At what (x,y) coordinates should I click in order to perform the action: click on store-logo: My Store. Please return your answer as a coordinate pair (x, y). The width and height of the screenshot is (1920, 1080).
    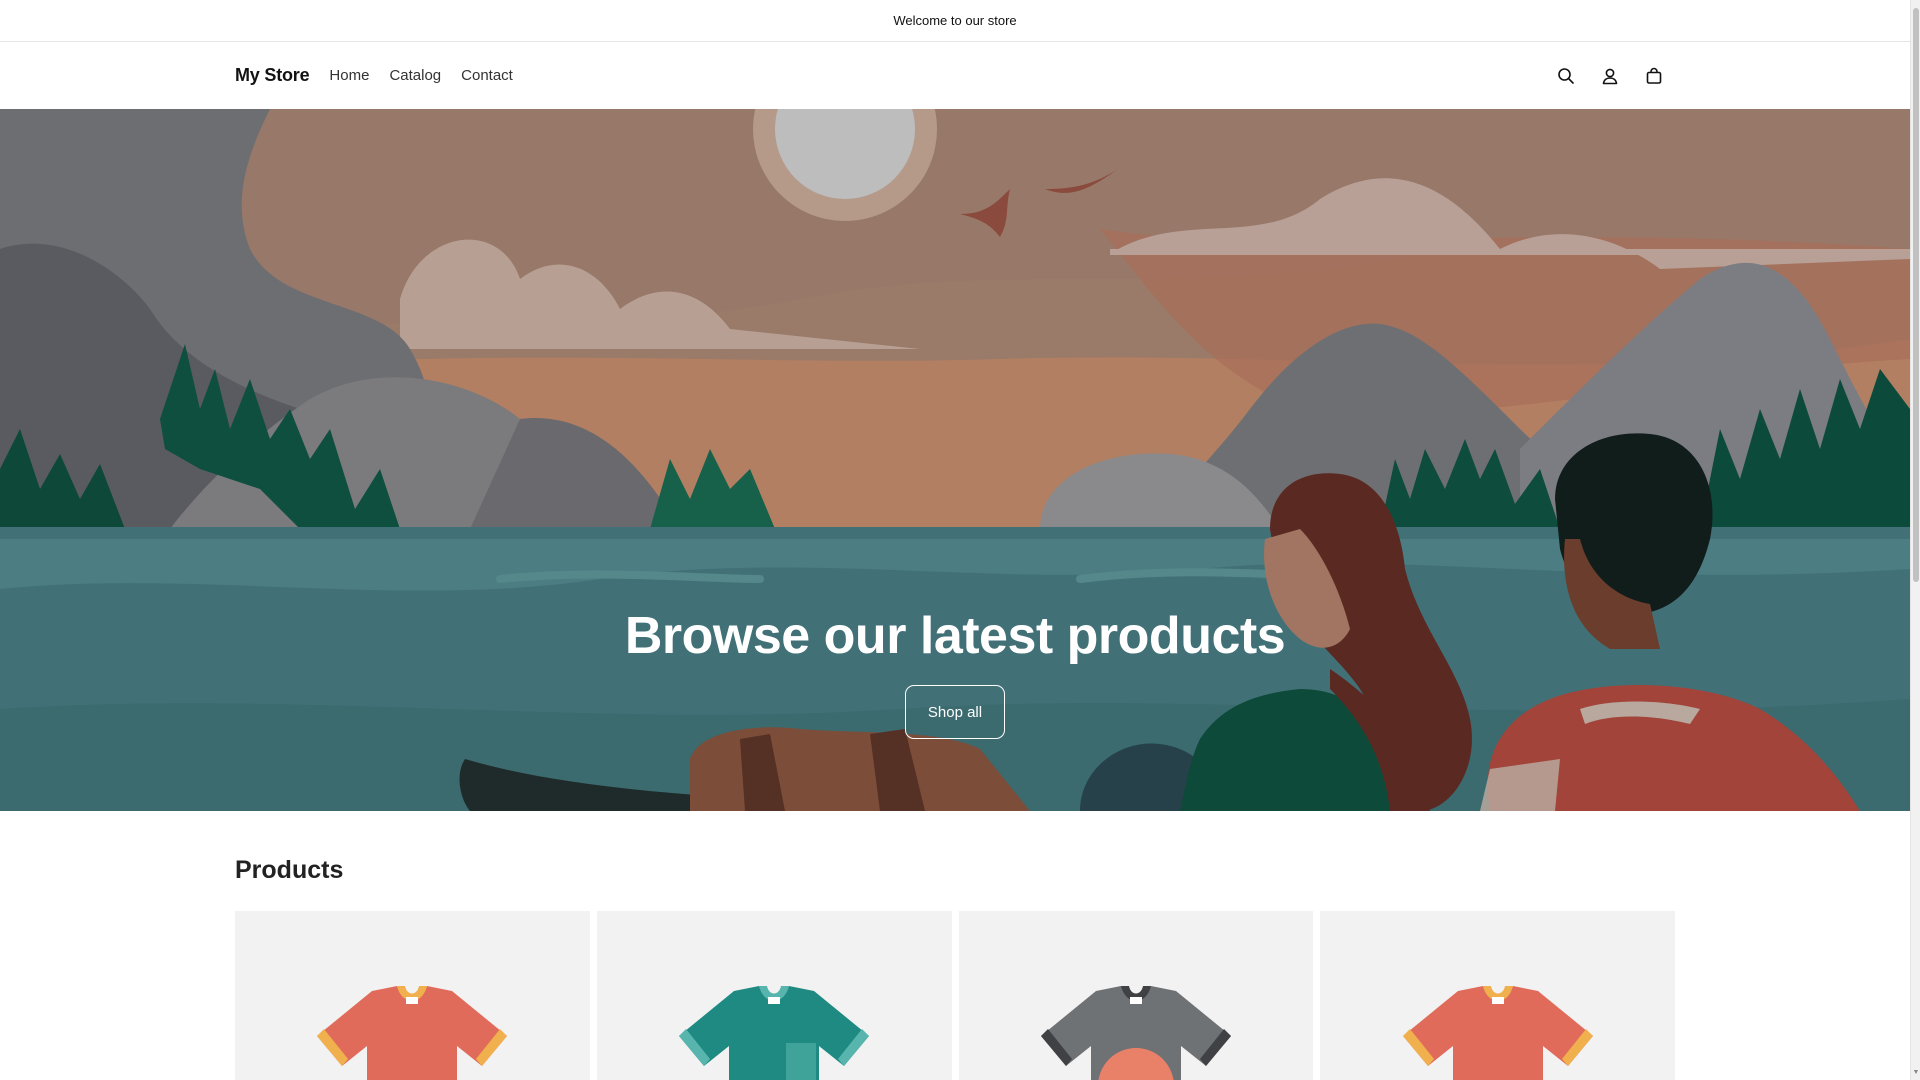
    Looking at the image, I should click on (272, 75).